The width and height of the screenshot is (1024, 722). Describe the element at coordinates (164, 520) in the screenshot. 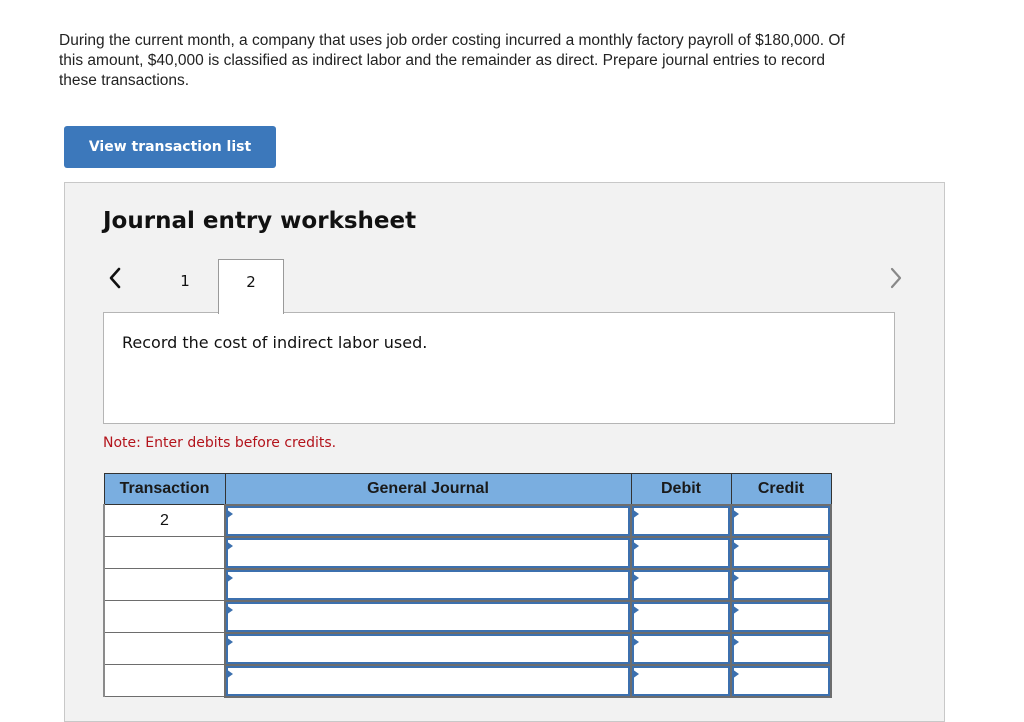

I see `transaction-cell: 2` at that location.